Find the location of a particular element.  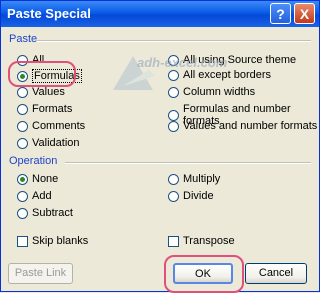

paste-group-label: Paste is located at coordinates (23, 39).